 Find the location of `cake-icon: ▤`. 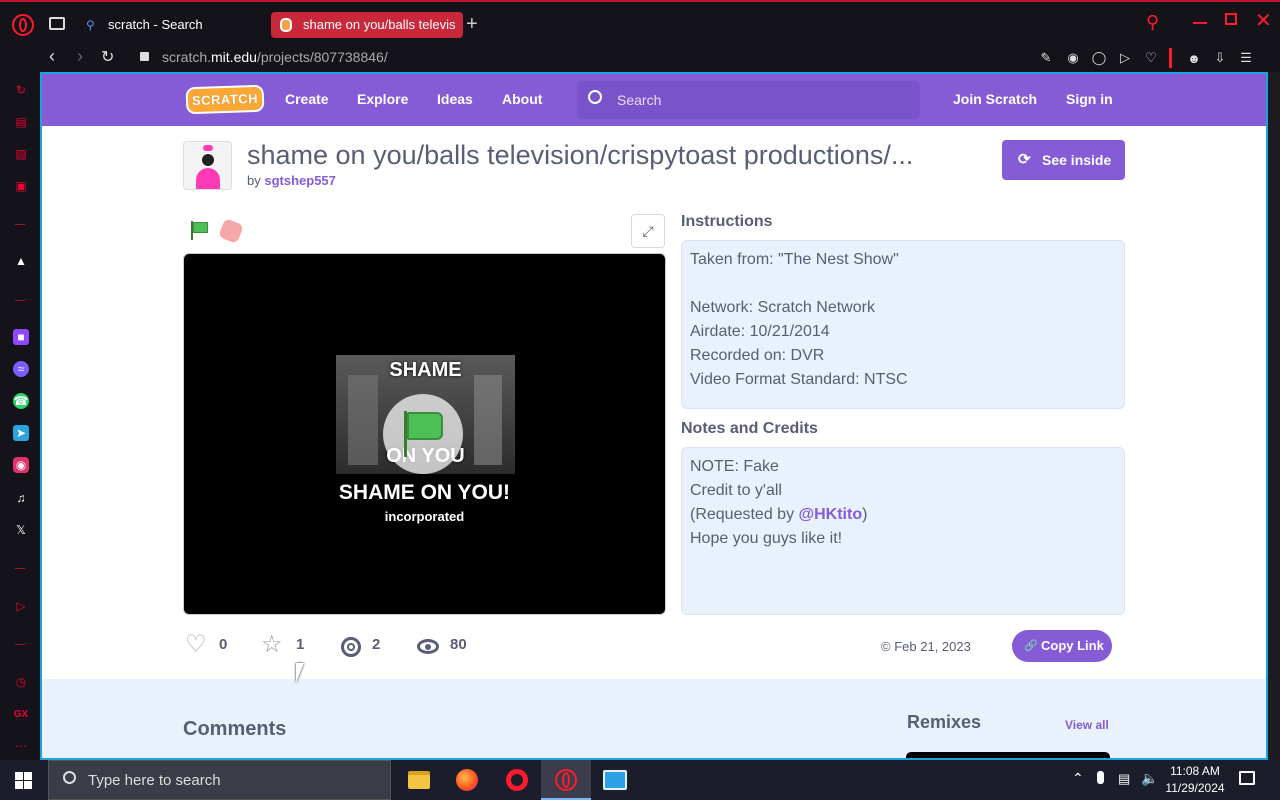

cake-icon: ▤ is located at coordinates (21, 122).